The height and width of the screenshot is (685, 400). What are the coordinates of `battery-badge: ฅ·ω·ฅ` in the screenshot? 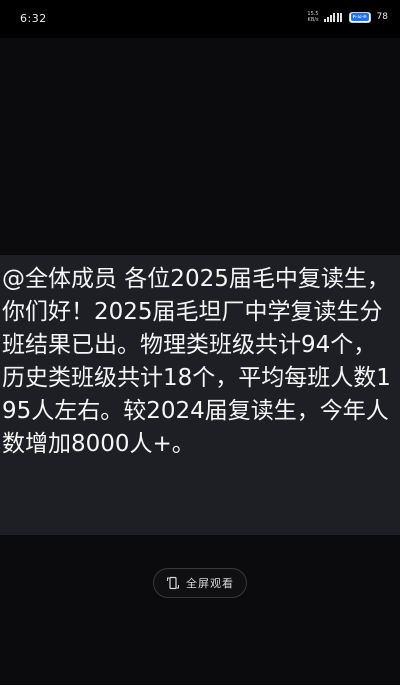 It's located at (359, 17).